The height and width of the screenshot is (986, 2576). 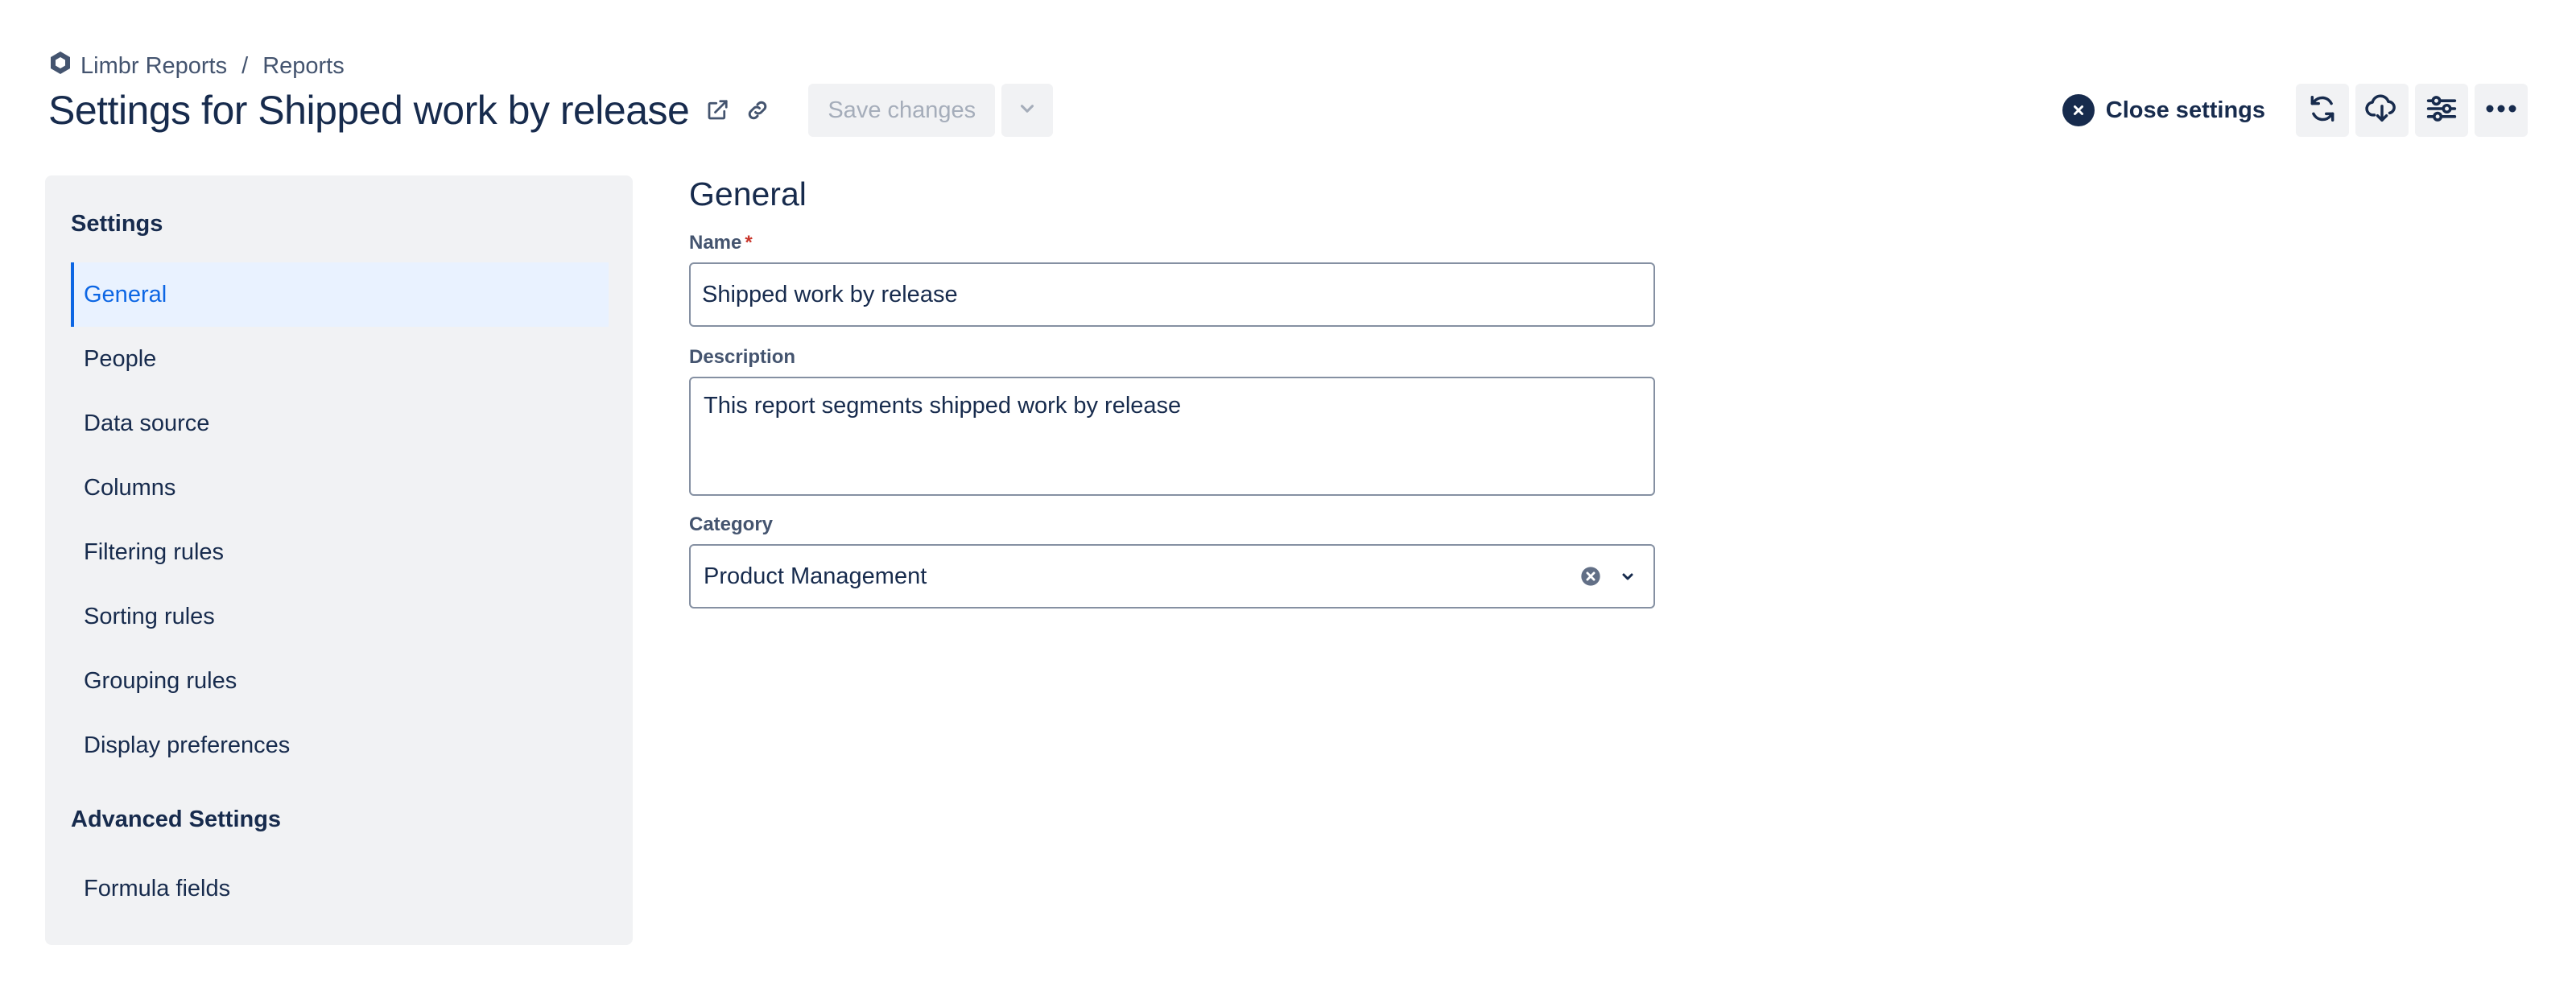 I want to click on sidebar-item-data-source: Data source, so click(x=340, y=423).